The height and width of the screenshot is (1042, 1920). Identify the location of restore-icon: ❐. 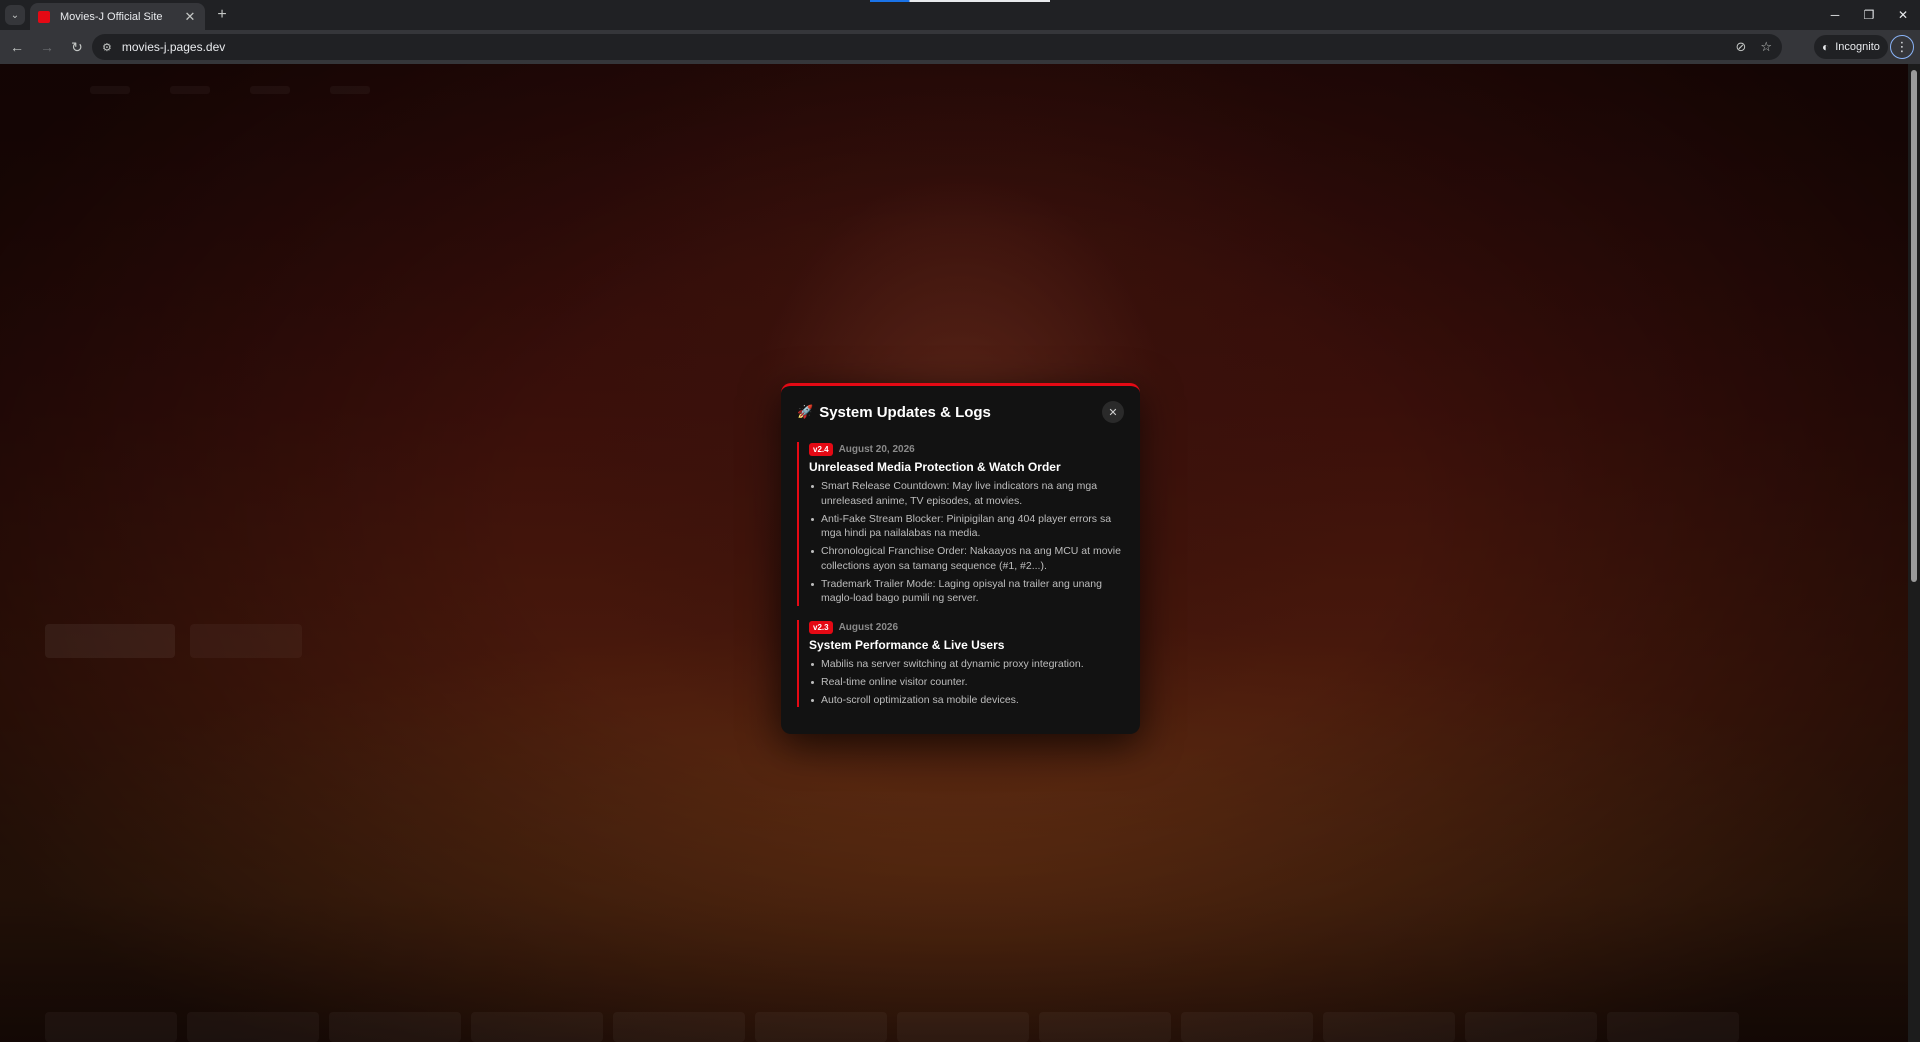
(1869, 15).